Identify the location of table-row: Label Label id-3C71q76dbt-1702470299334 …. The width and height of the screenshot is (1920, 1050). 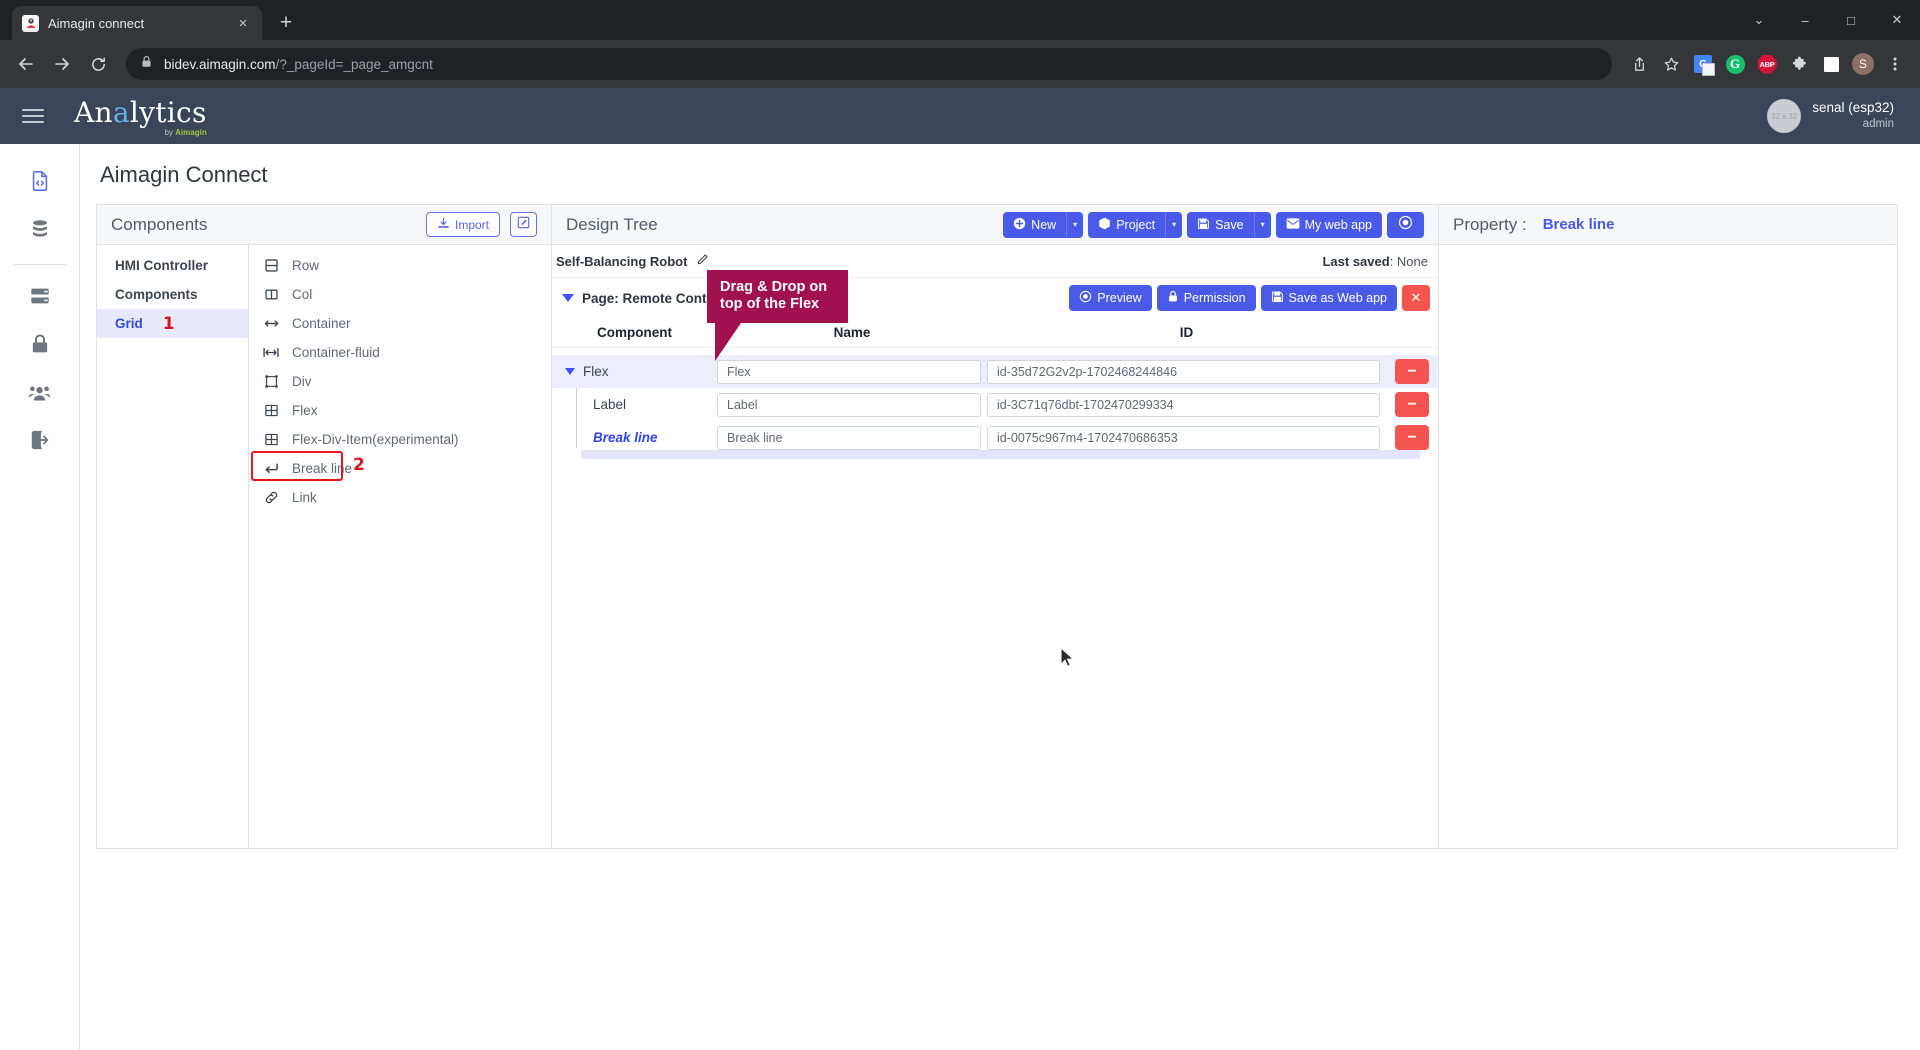
(995, 404).